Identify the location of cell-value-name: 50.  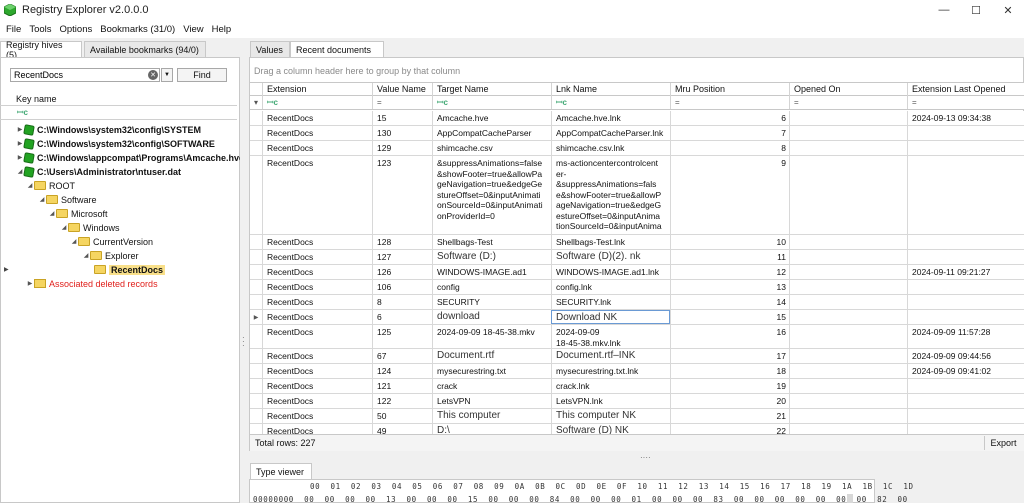
(402, 416).